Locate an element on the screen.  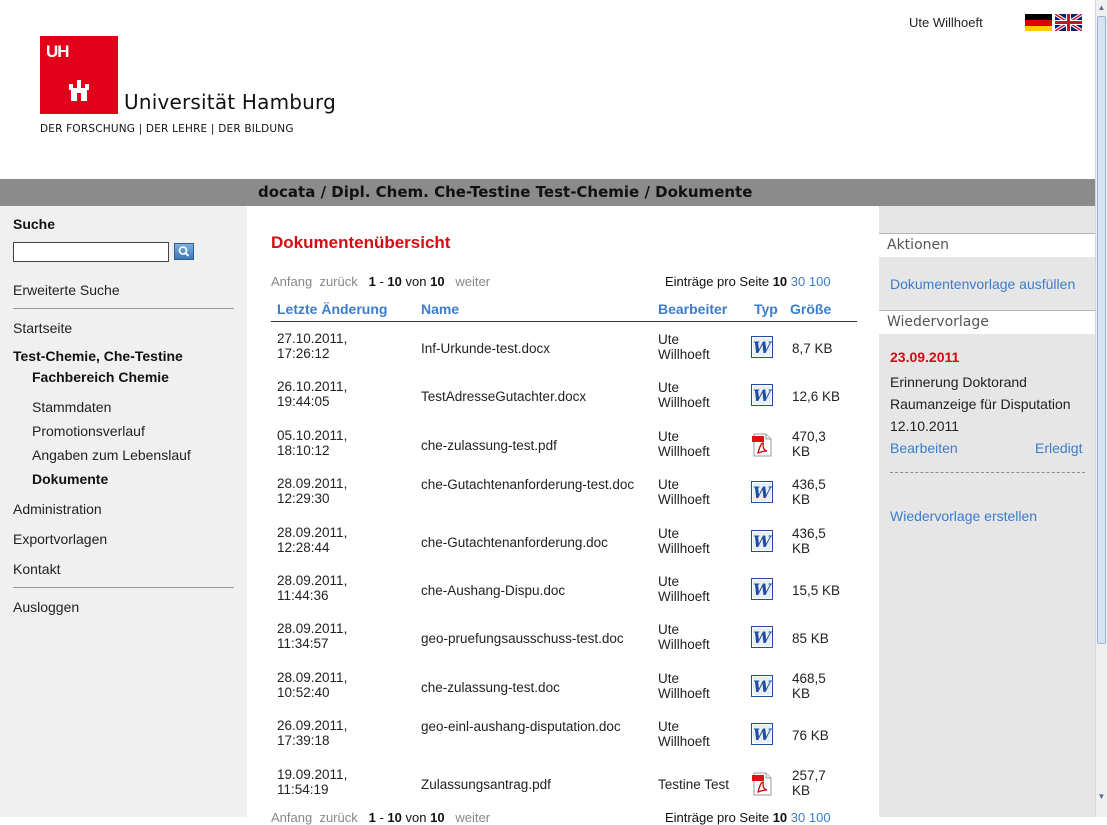
sidebar-department: Fachbereich Chemie is located at coordinates (100, 377).